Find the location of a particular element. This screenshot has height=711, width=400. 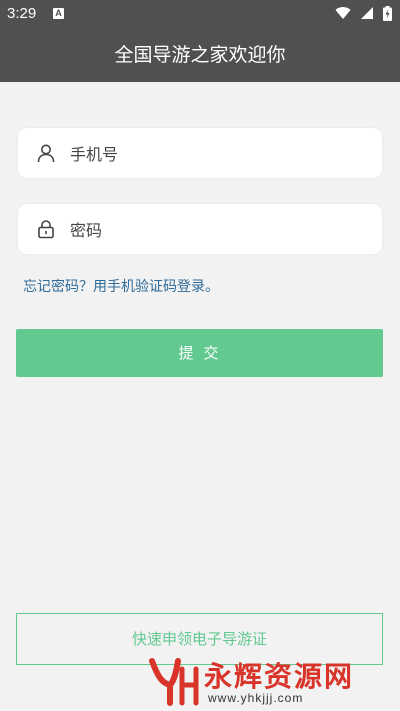

page-title: 全国导游之家欢迎你 is located at coordinates (200, 55).